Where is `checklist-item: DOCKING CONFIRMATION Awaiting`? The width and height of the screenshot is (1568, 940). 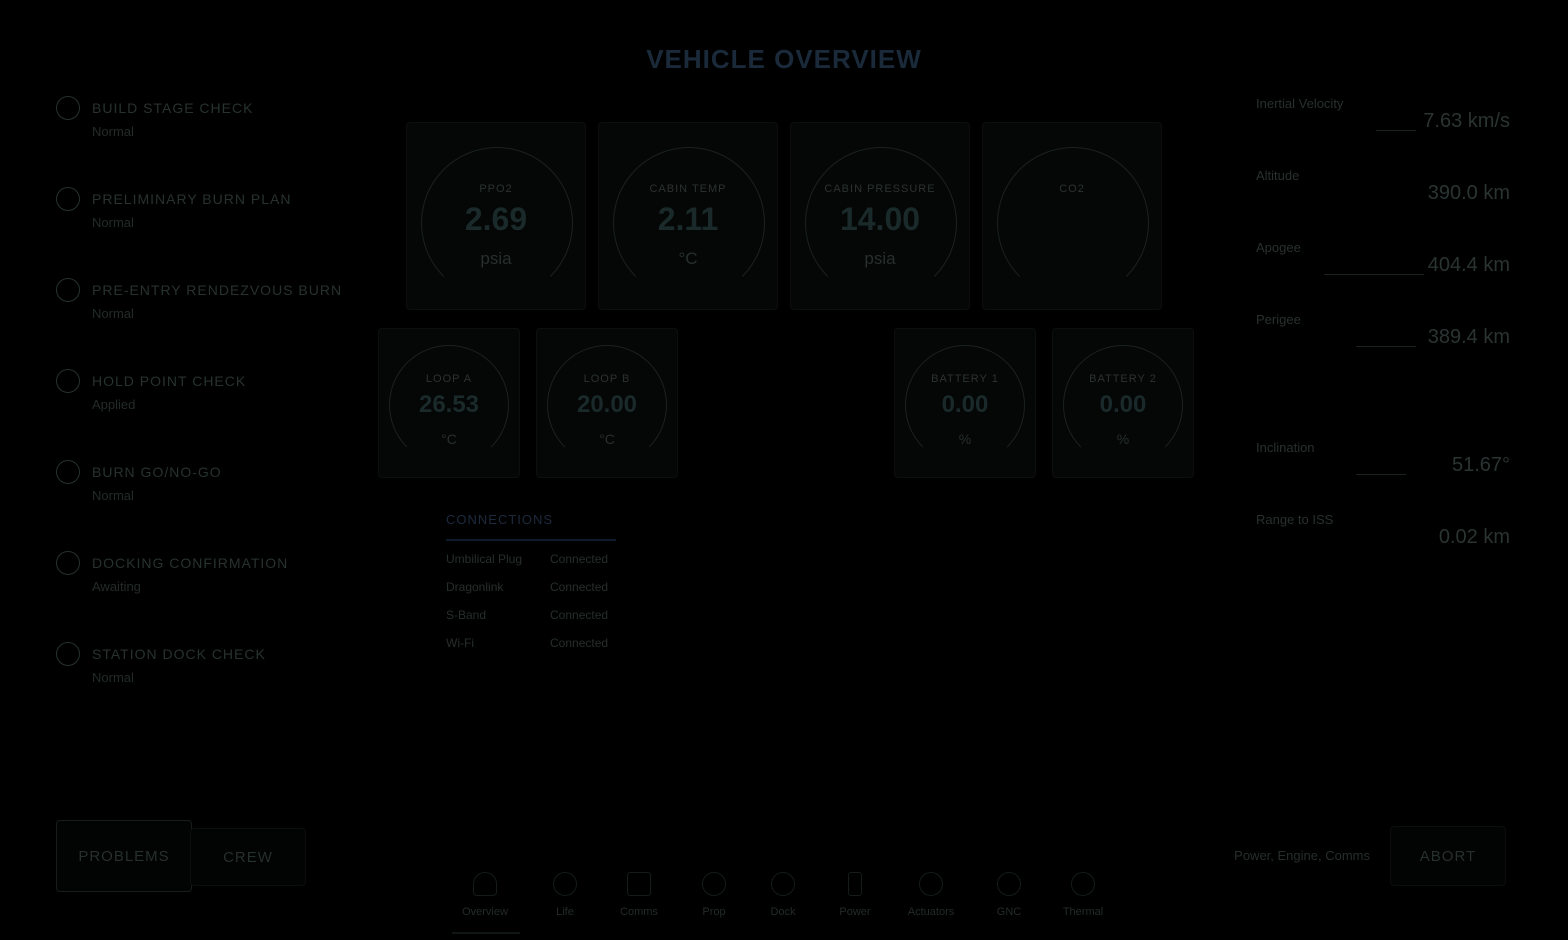 checklist-item: DOCKING CONFIRMATION Awaiting is located at coordinates (206, 581).